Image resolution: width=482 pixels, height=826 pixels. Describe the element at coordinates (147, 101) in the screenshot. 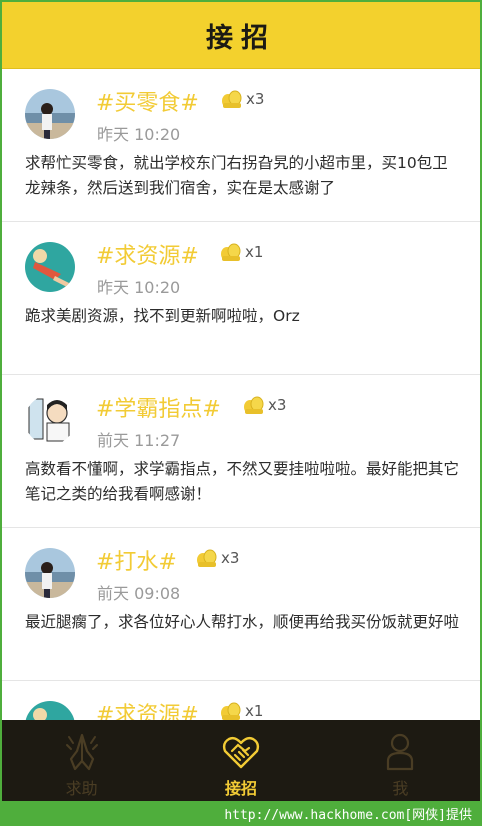

I see `request-tag: #买零食#` at that location.